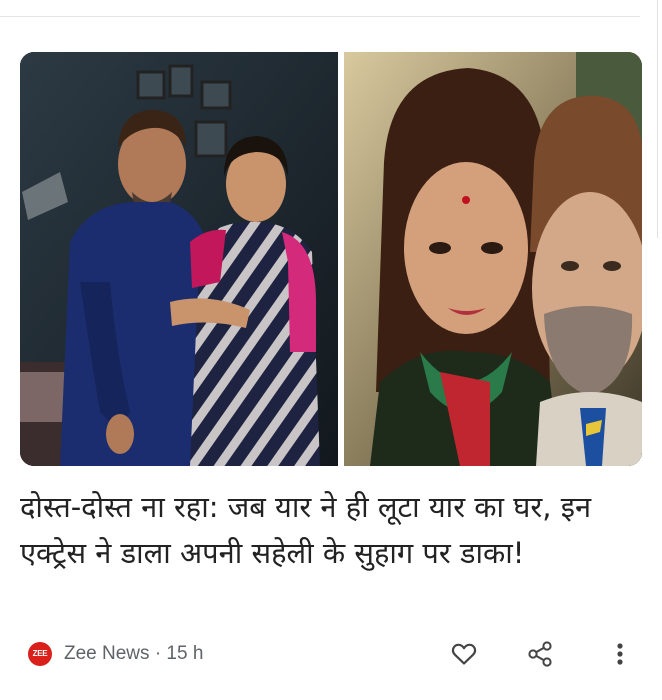 The height and width of the screenshot is (700, 662). I want to click on article-meta-row: ZEE Zee News · 15 h, so click(331, 652).